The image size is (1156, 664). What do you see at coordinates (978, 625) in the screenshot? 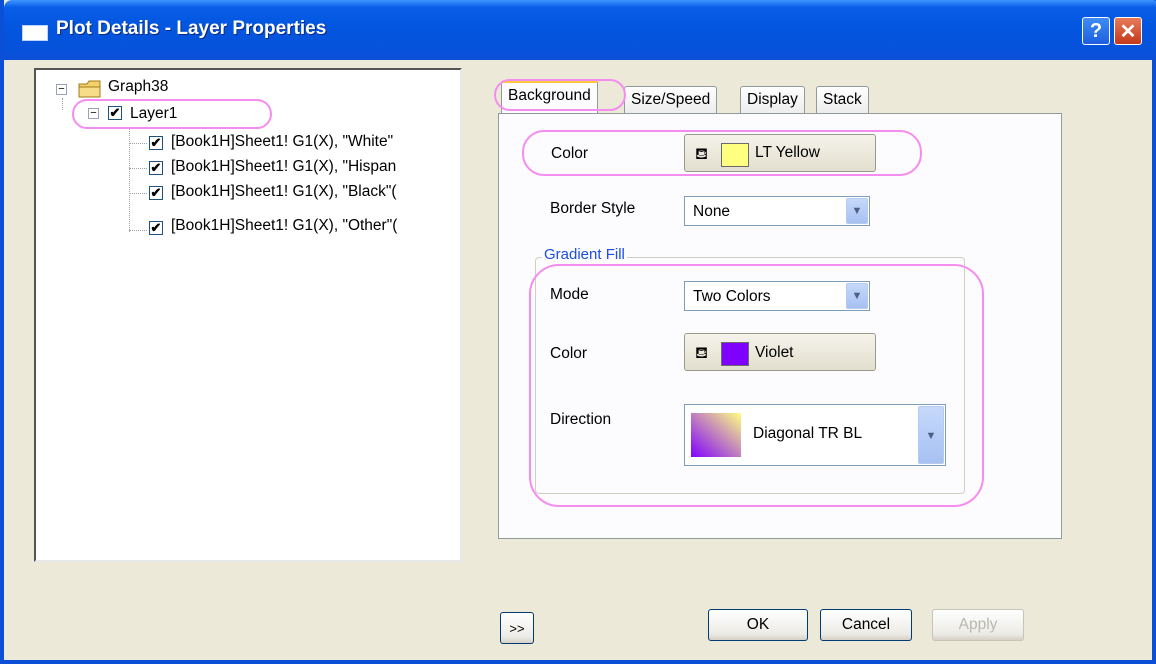
I see `apply-button: Apply` at bounding box center [978, 625].